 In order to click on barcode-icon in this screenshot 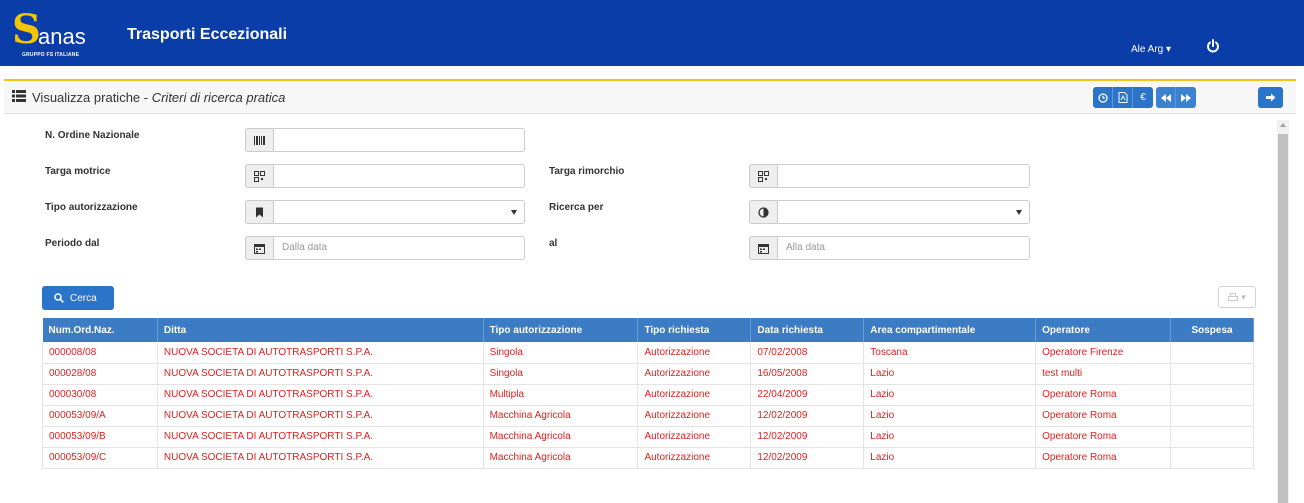, I will do `click(259, 140)`.